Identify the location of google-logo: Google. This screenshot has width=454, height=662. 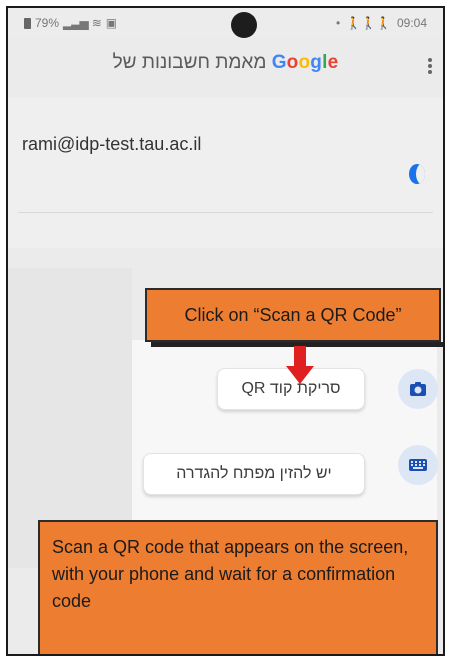
(305, 62).